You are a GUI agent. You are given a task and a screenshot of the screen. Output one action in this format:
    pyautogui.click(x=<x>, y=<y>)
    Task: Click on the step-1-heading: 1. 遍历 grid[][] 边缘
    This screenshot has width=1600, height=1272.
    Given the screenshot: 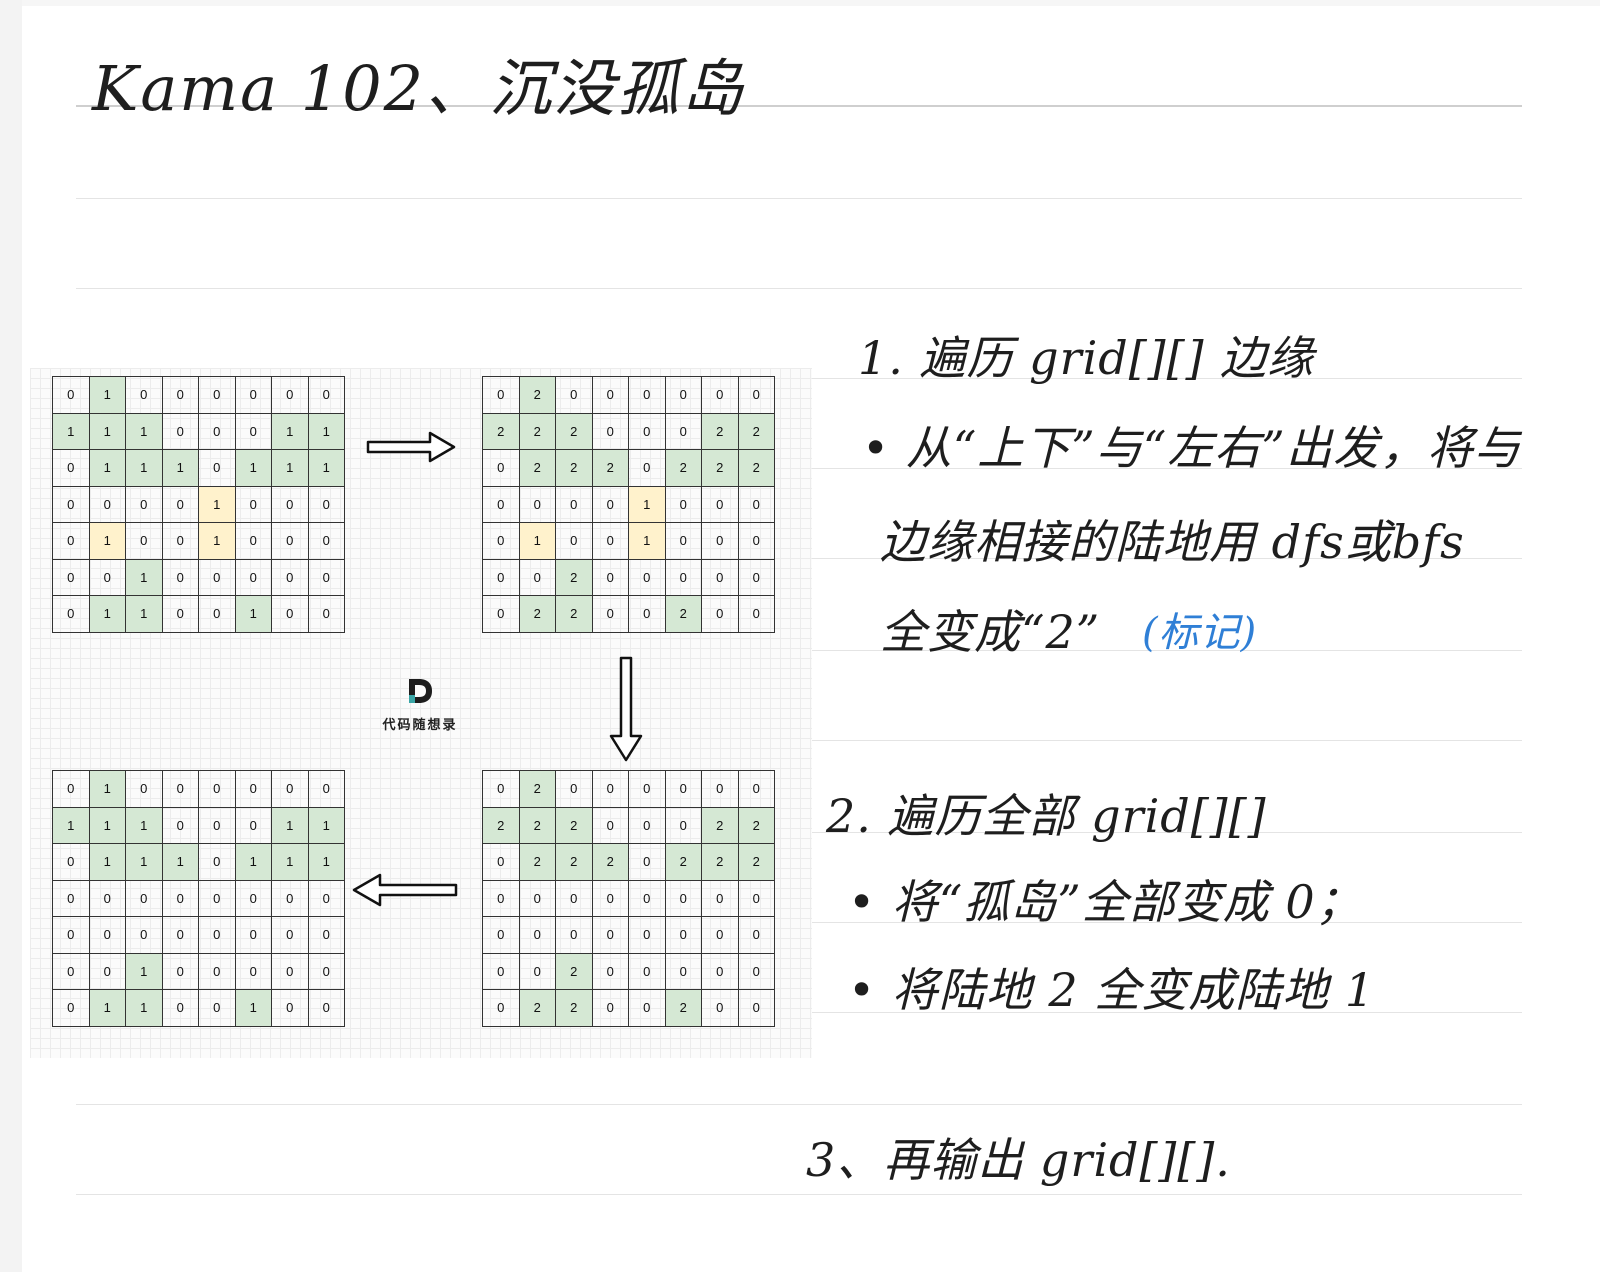 What is the action you would take?
    pyautogui.click(x=1086, y=358)
    